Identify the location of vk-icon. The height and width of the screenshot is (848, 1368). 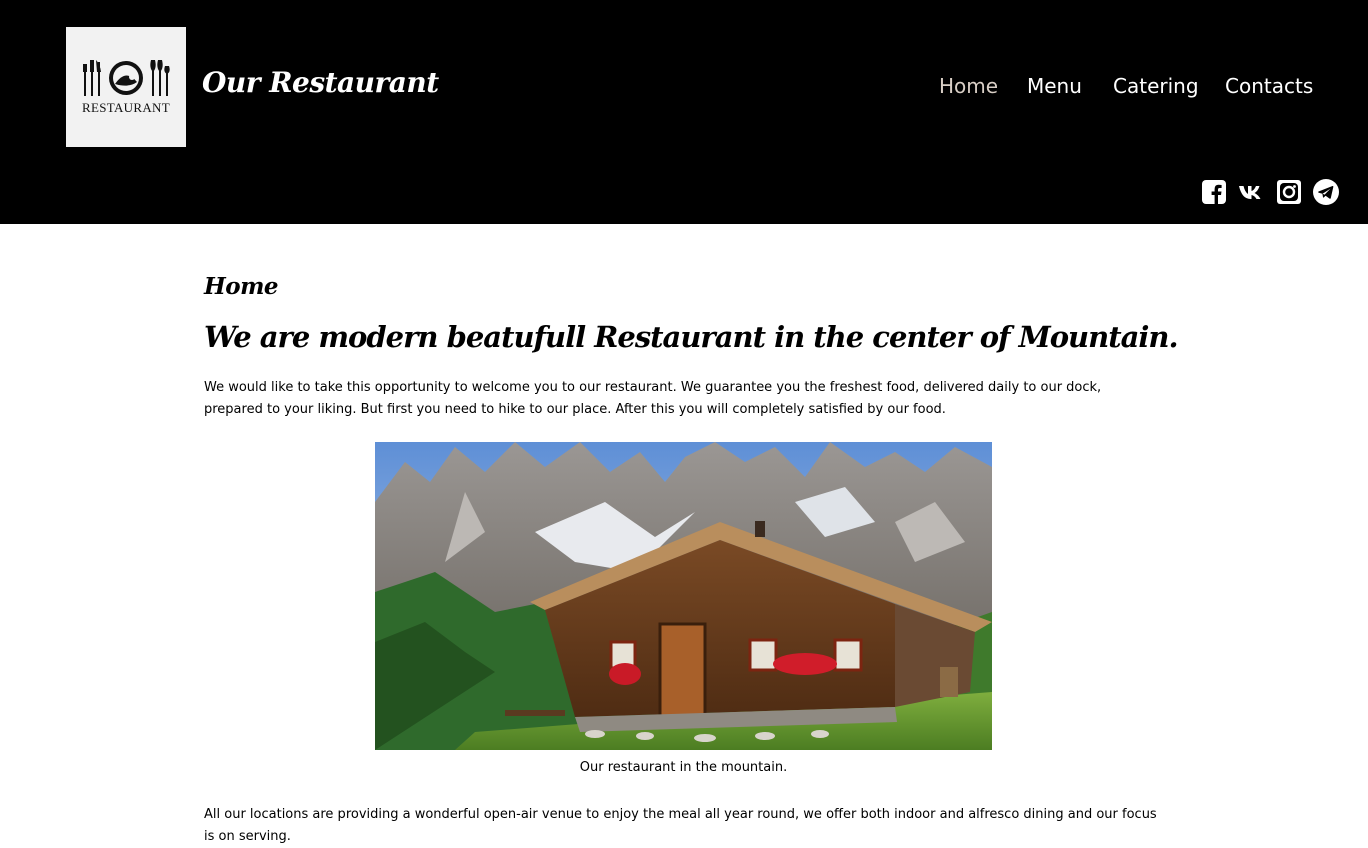
(1251, 192).